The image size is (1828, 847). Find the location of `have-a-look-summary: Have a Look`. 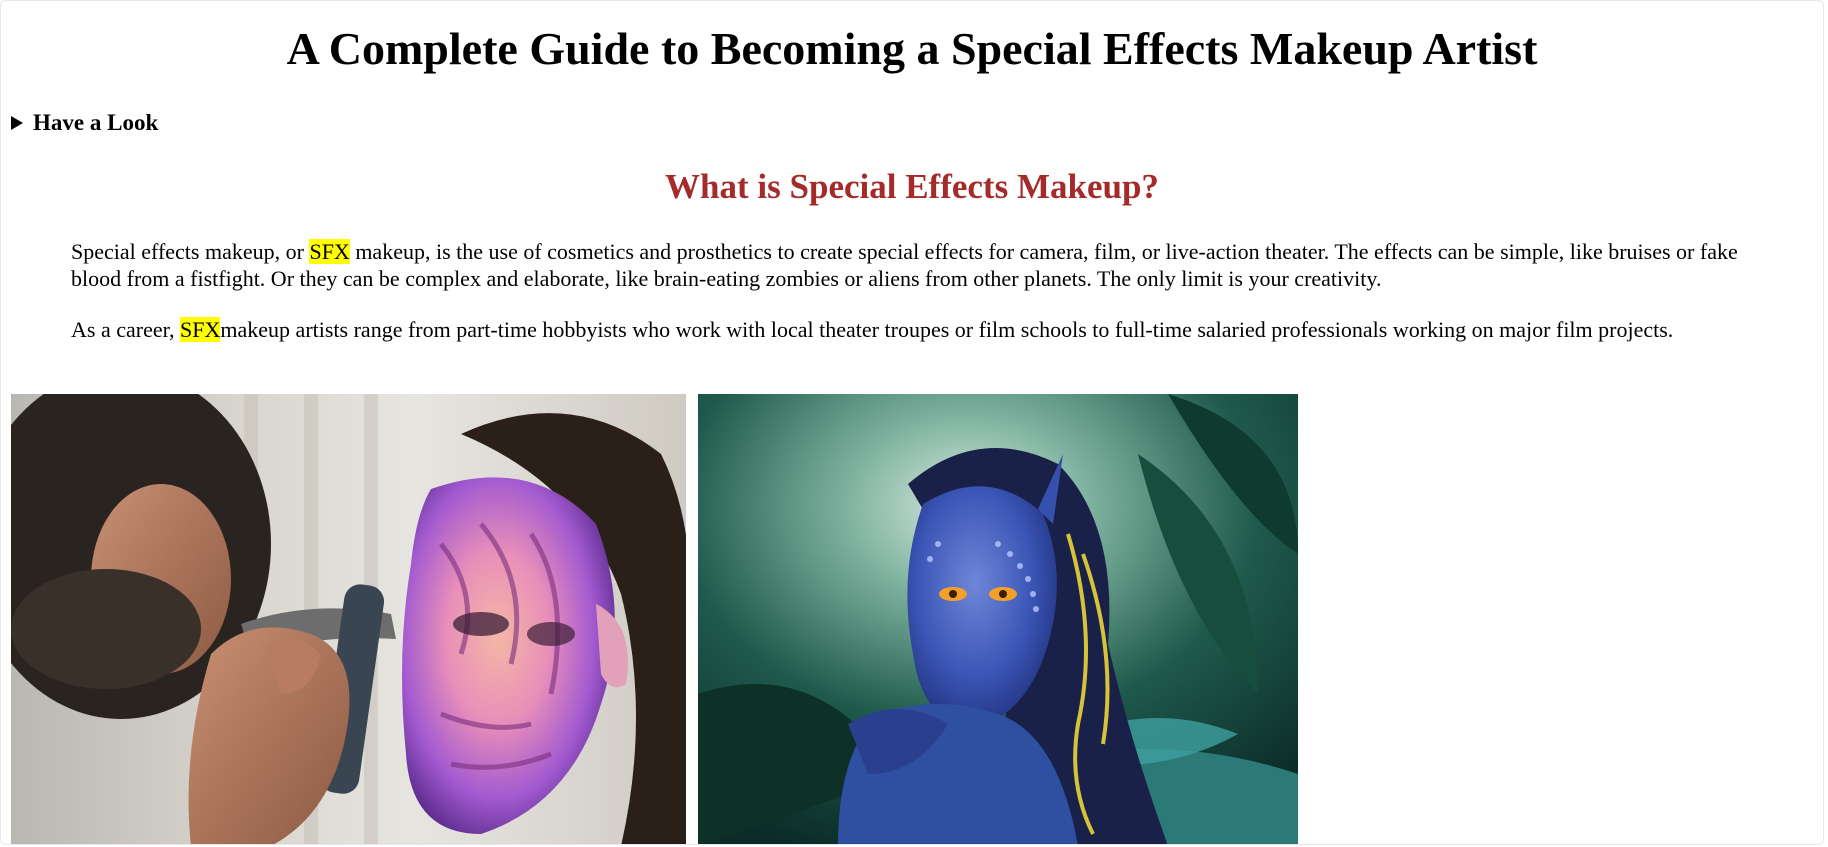

have-a-look-summary: Have a Look is located at coordinates (84, 123).